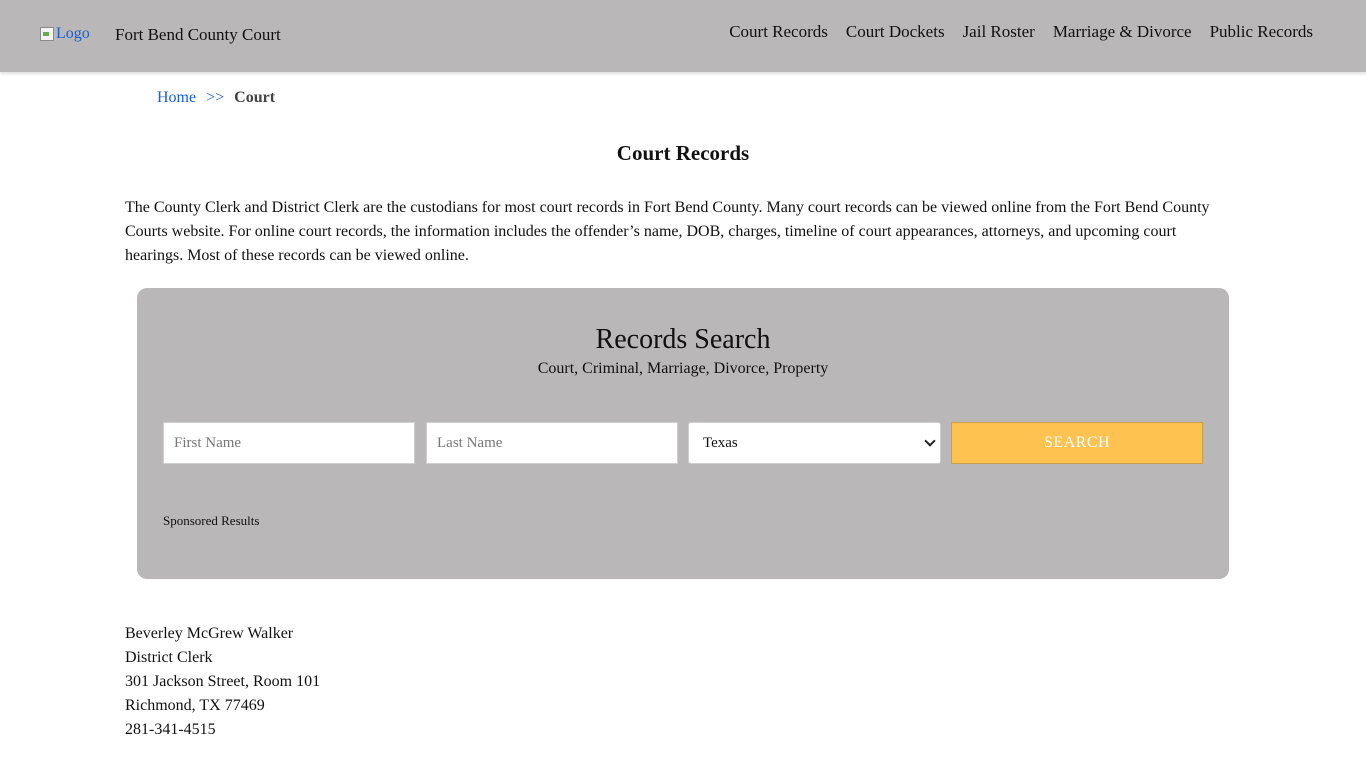 Image resolution: width=1366 pixels, height=768 pixels. Describe the element at coordinates (683, 153) in the screenshot. I see `page-title: Court Records` at that location.